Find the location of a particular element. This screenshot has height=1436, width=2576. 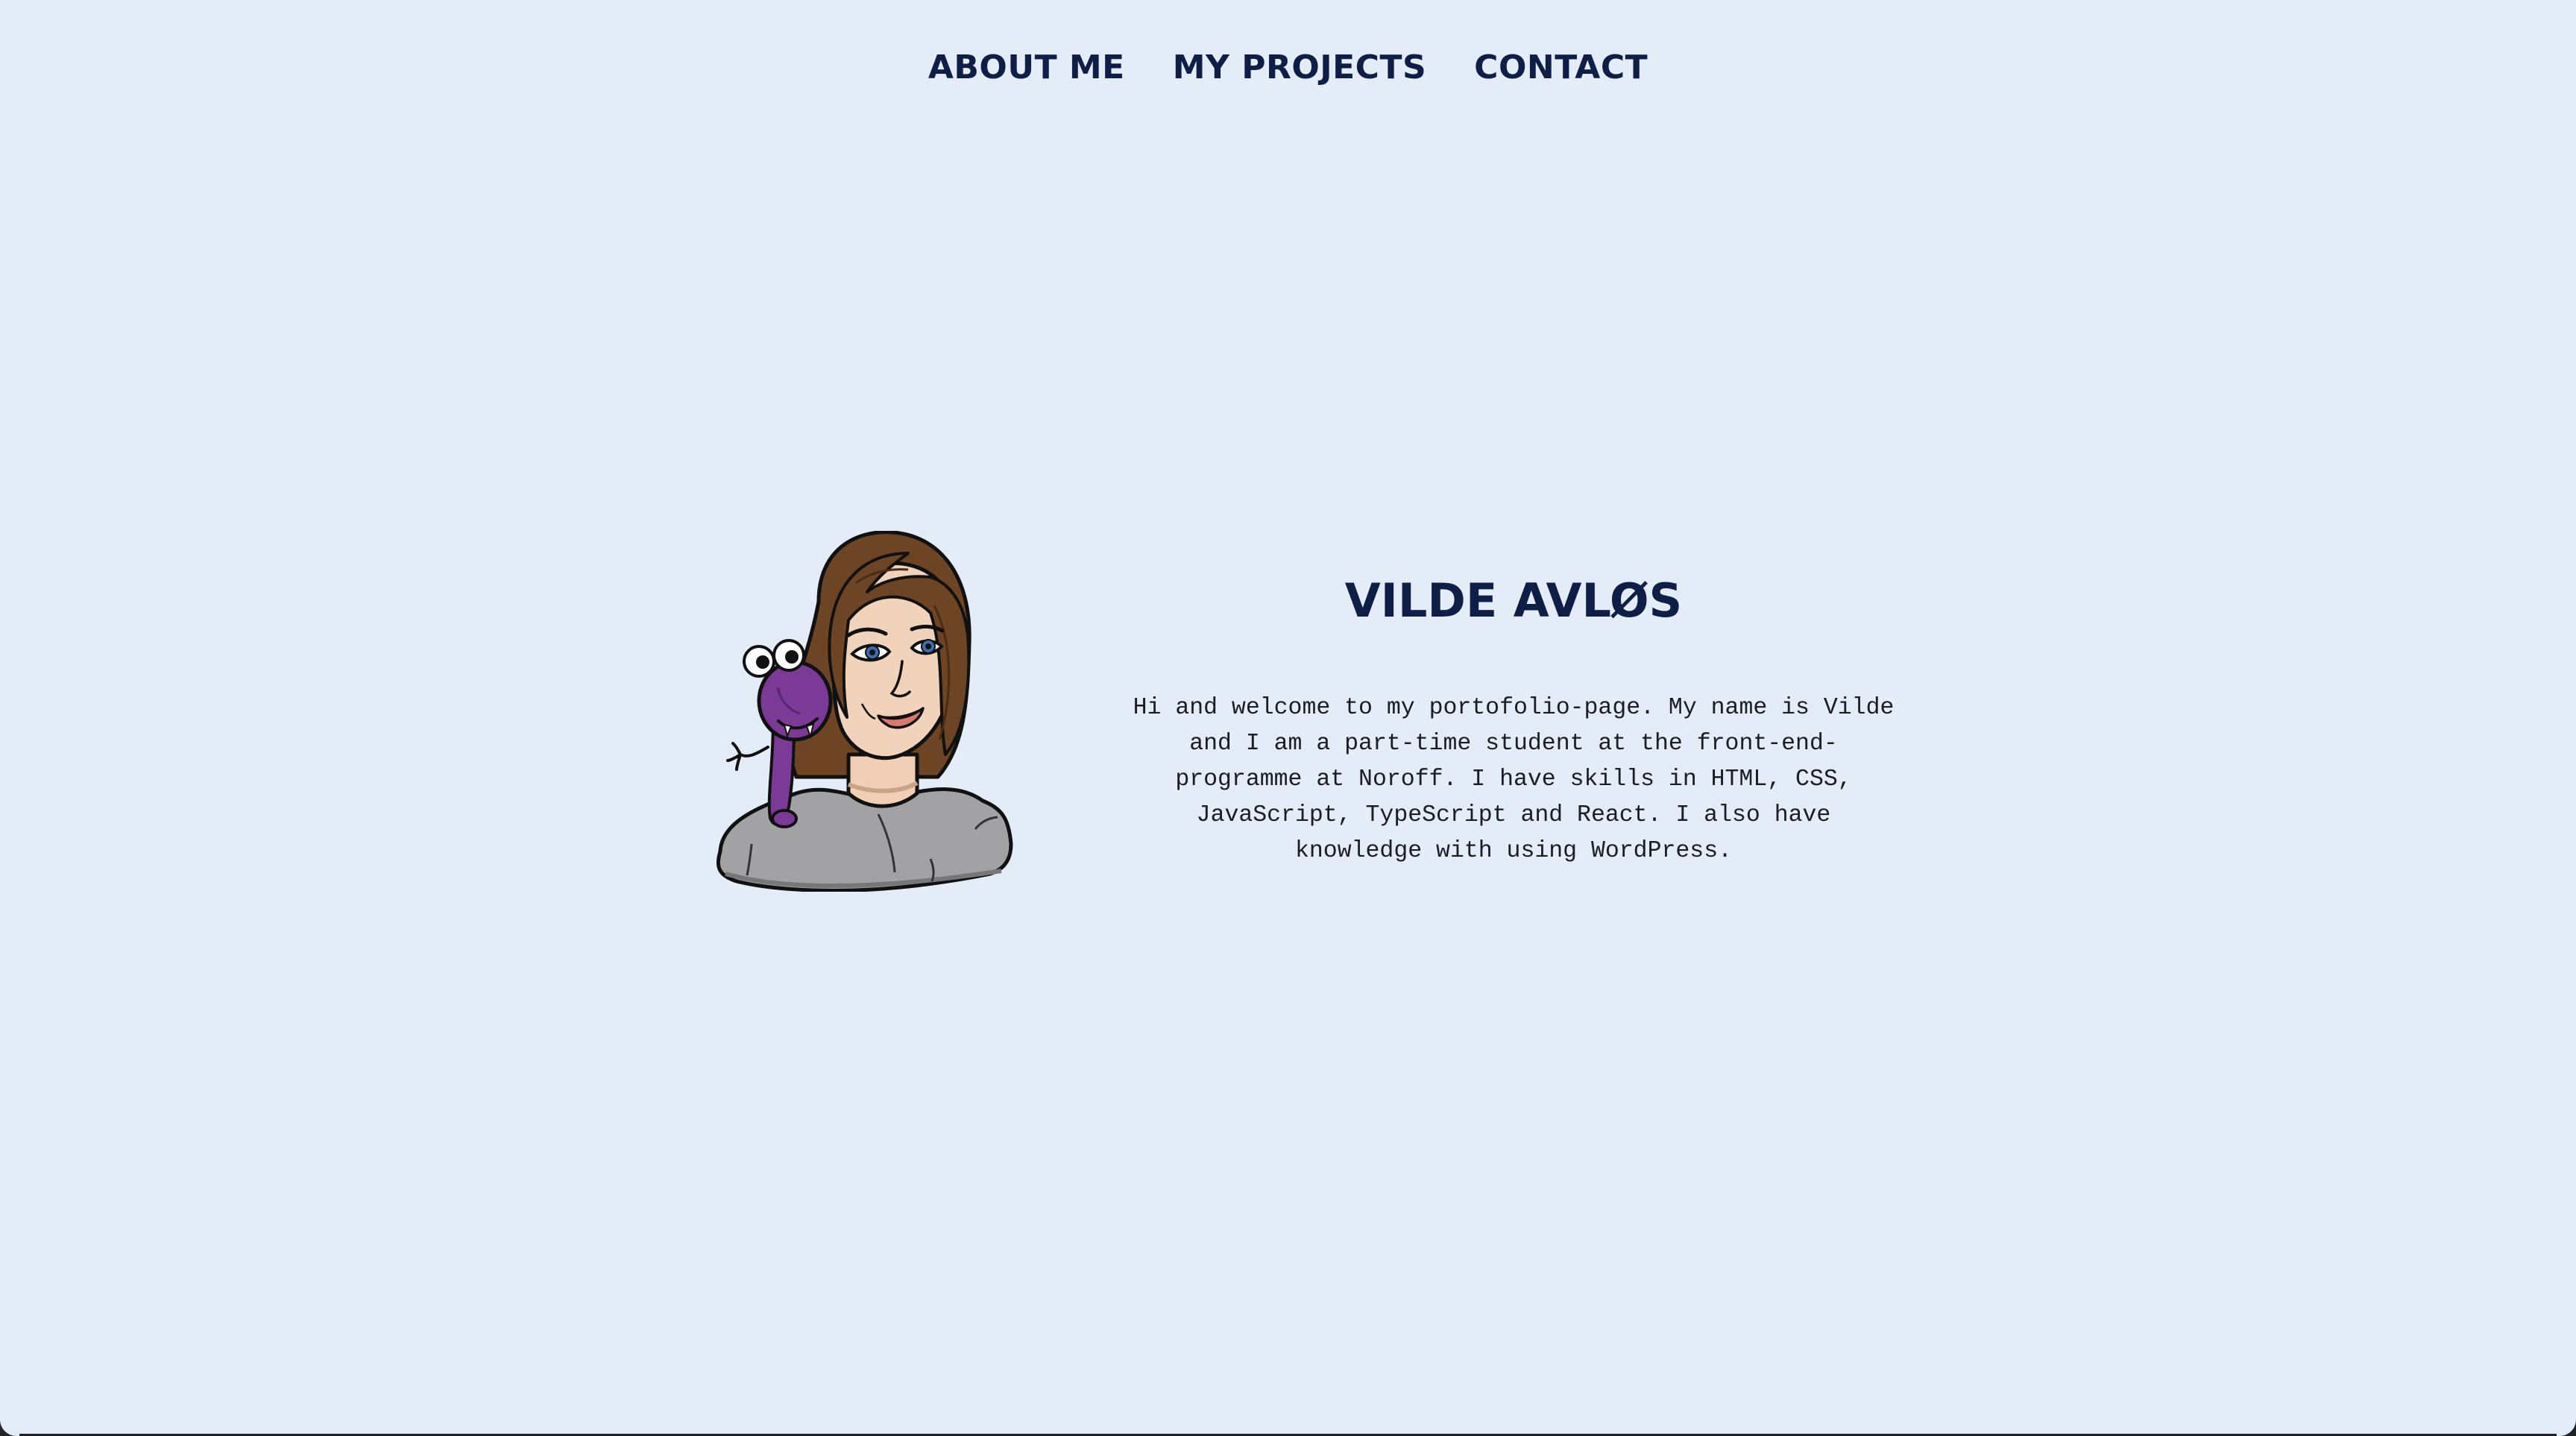

hero-name: VILDE AVLØS is located at coordinates (1513, 600).